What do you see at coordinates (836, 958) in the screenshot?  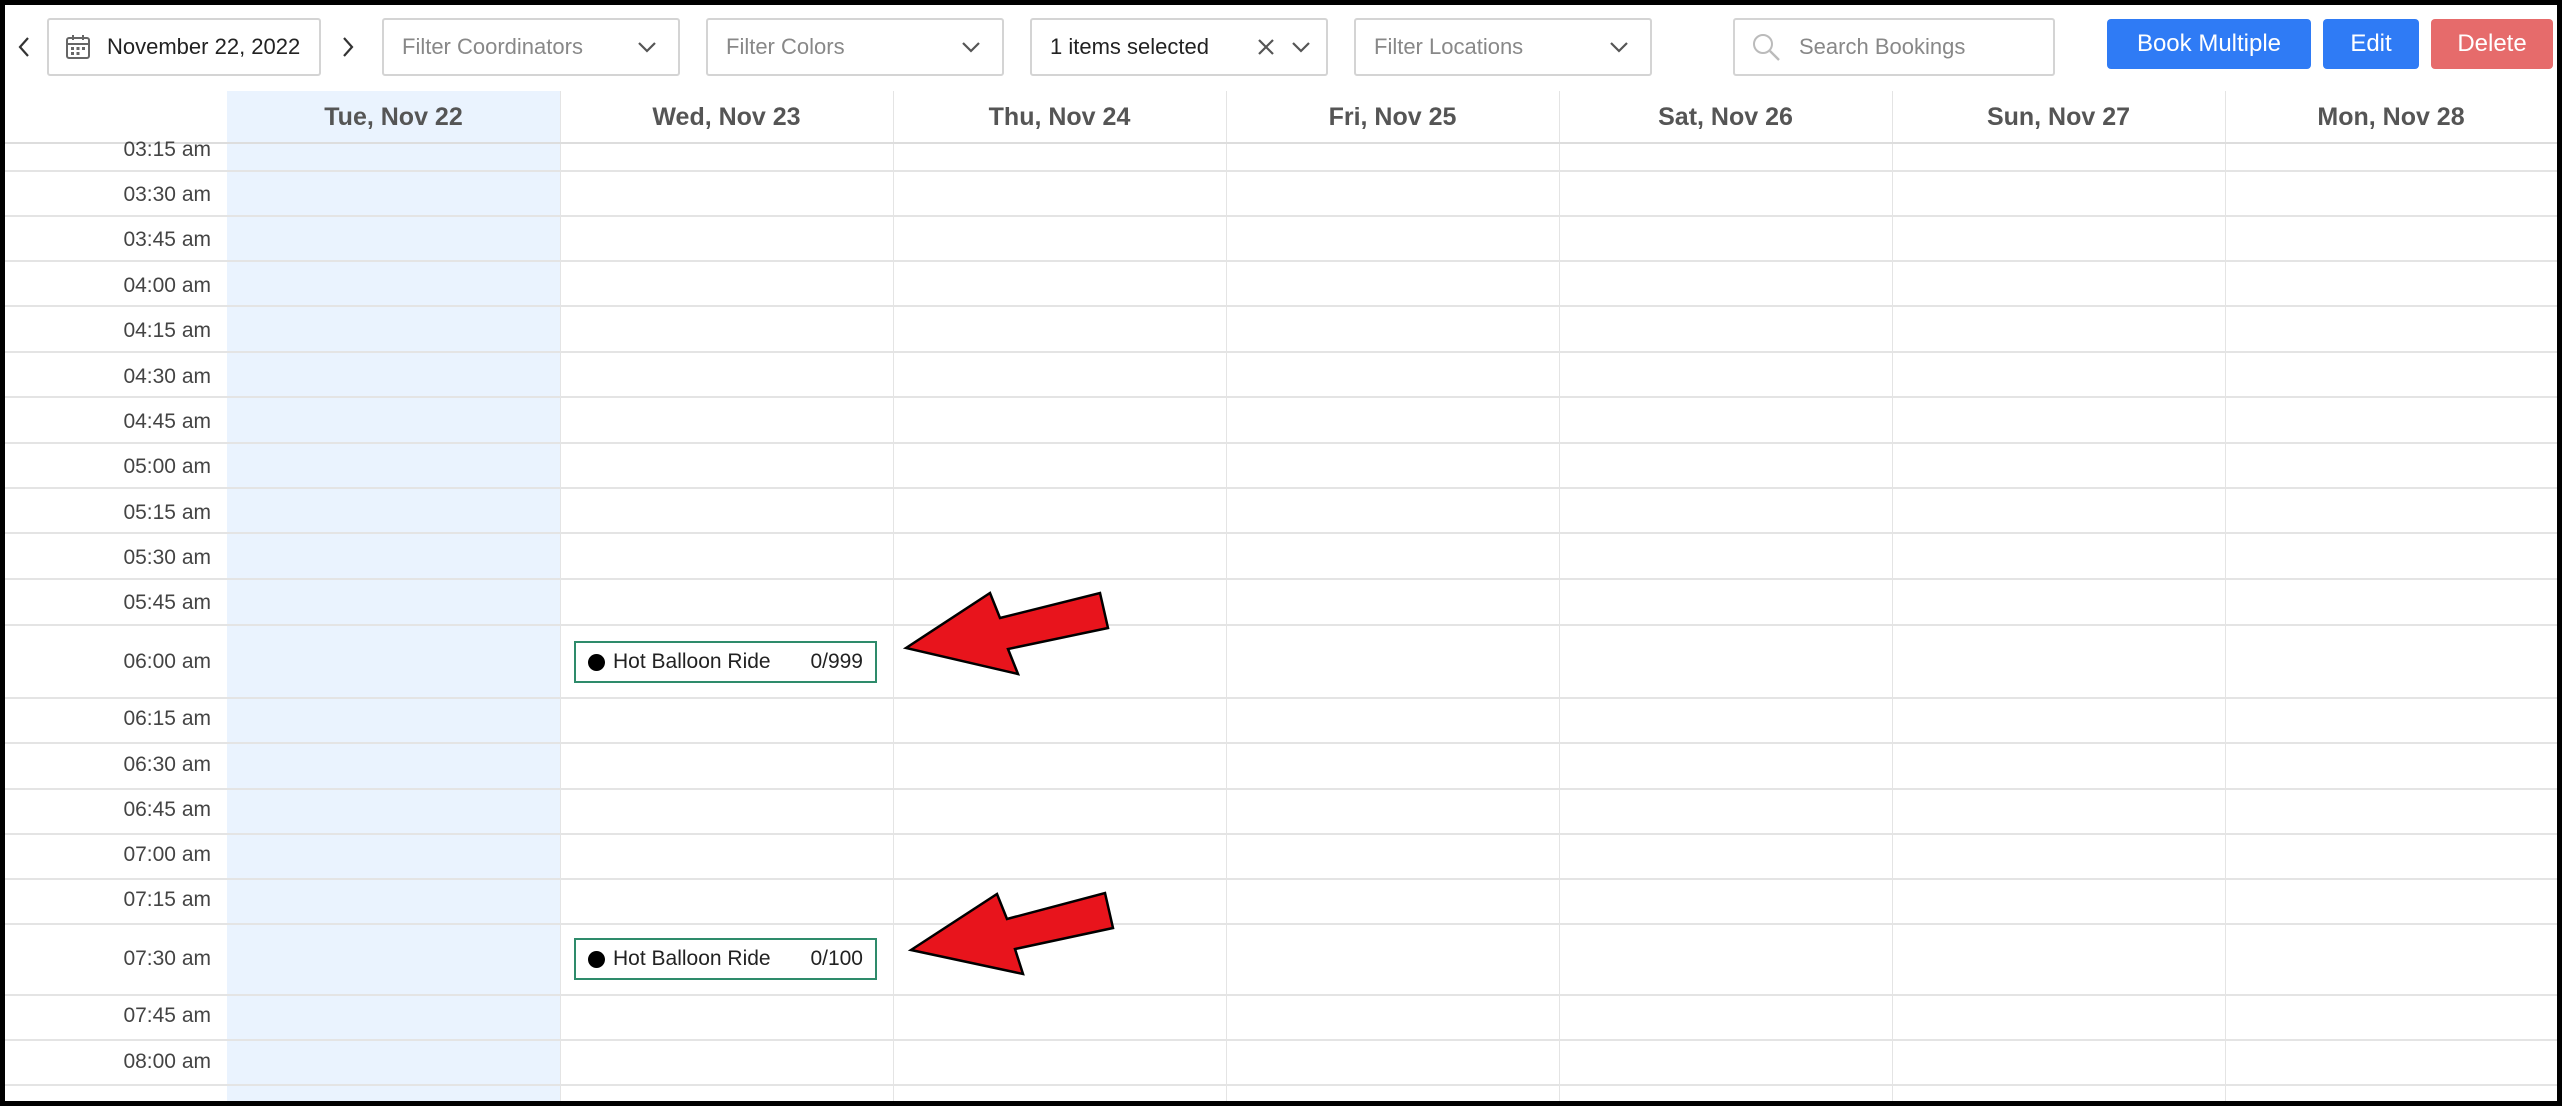 I see `event-capacity: 0/100` at bounding box center [836, 958].